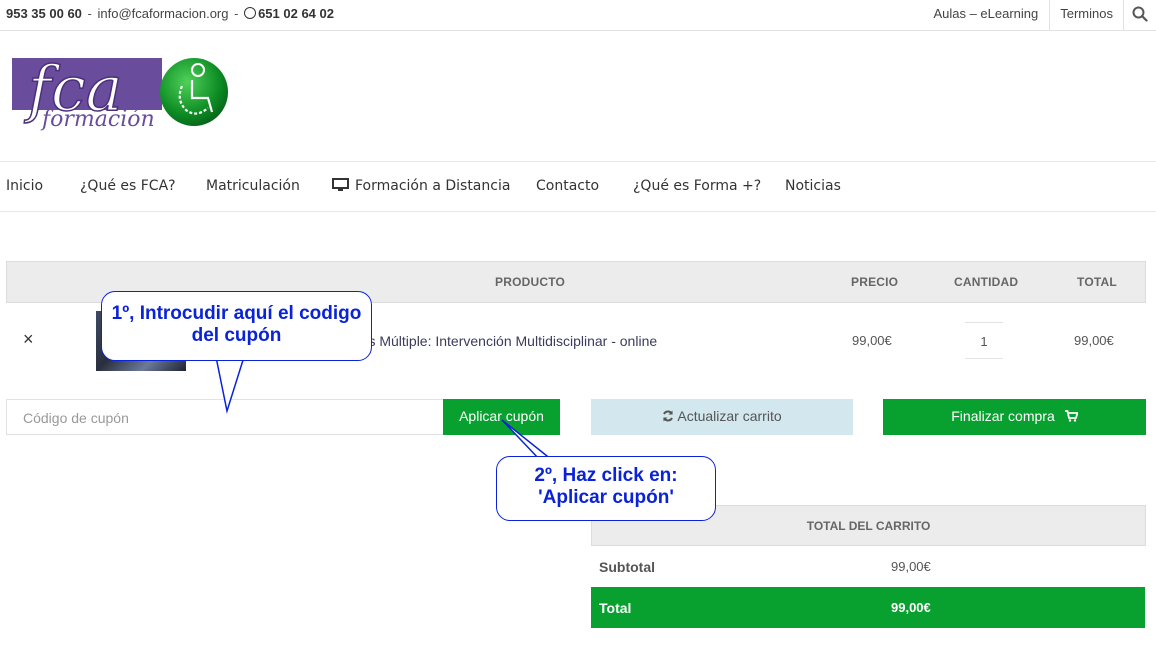 The image size is (1156, 645). I want to click on apply-coupon-button: Aplicar cupón, so click(501, 417).